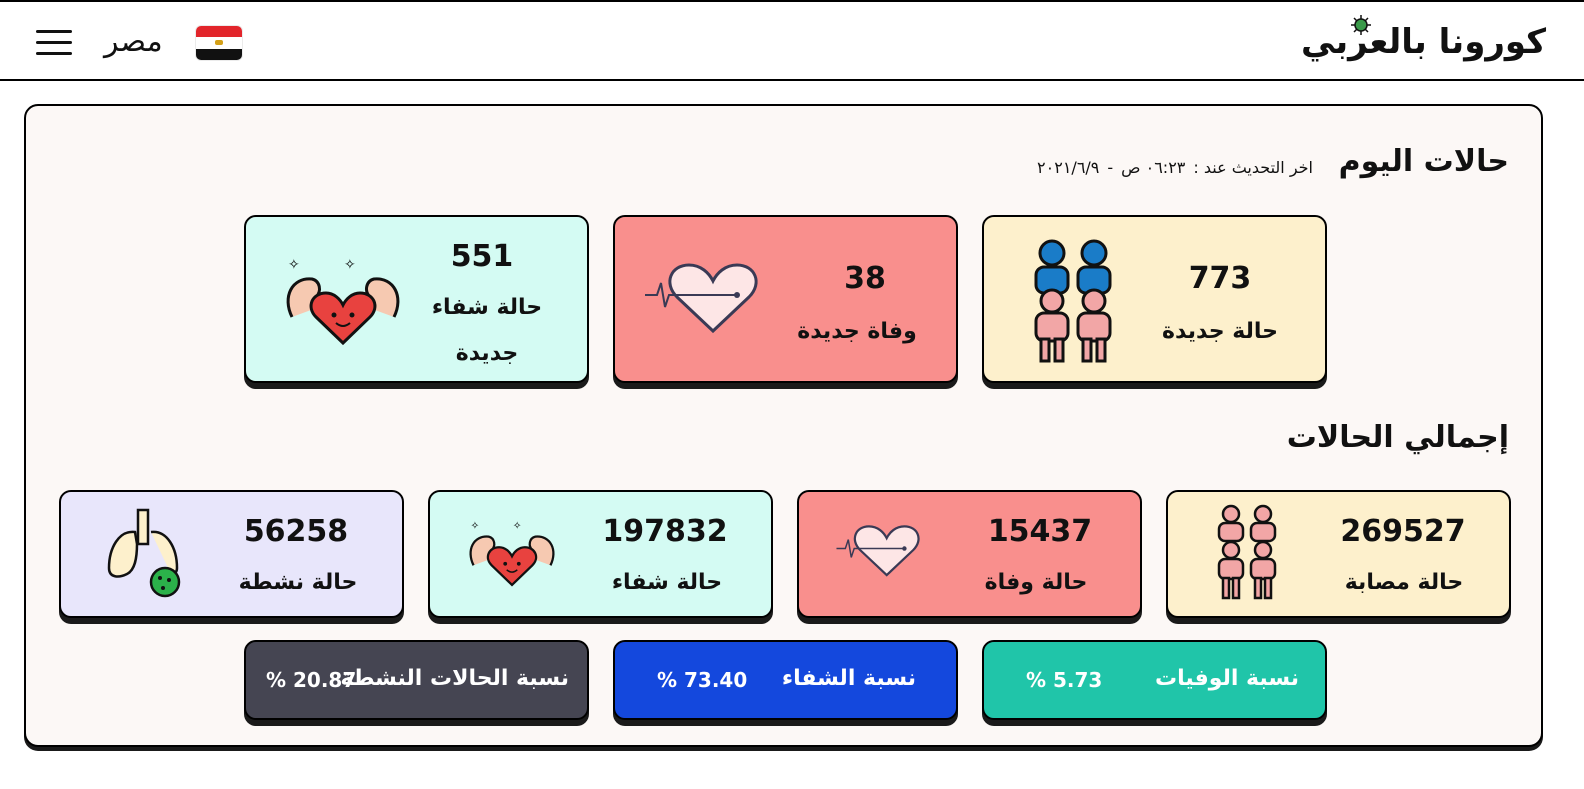 This screenshot has width=1584, height=789. I want to click on total-recovered-label: حالة شفاء, so click(667, 582).